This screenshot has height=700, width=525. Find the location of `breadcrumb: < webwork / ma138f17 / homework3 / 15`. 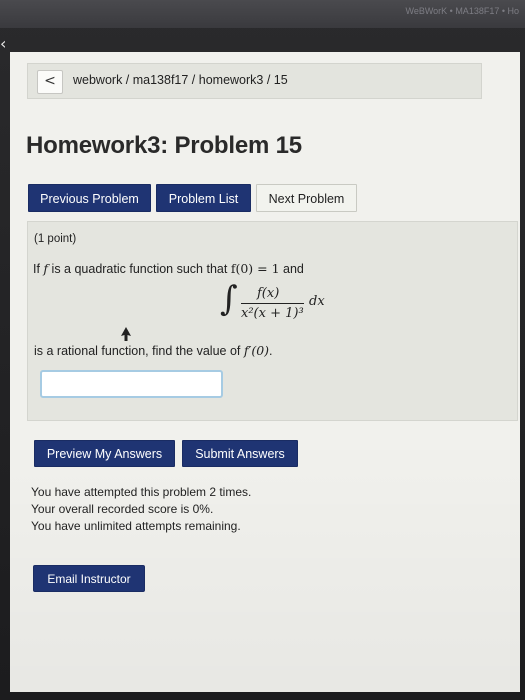

breadcrumb: < webwork / ma138f17 / homework3 / 15 is located at coordinates (254, 81).